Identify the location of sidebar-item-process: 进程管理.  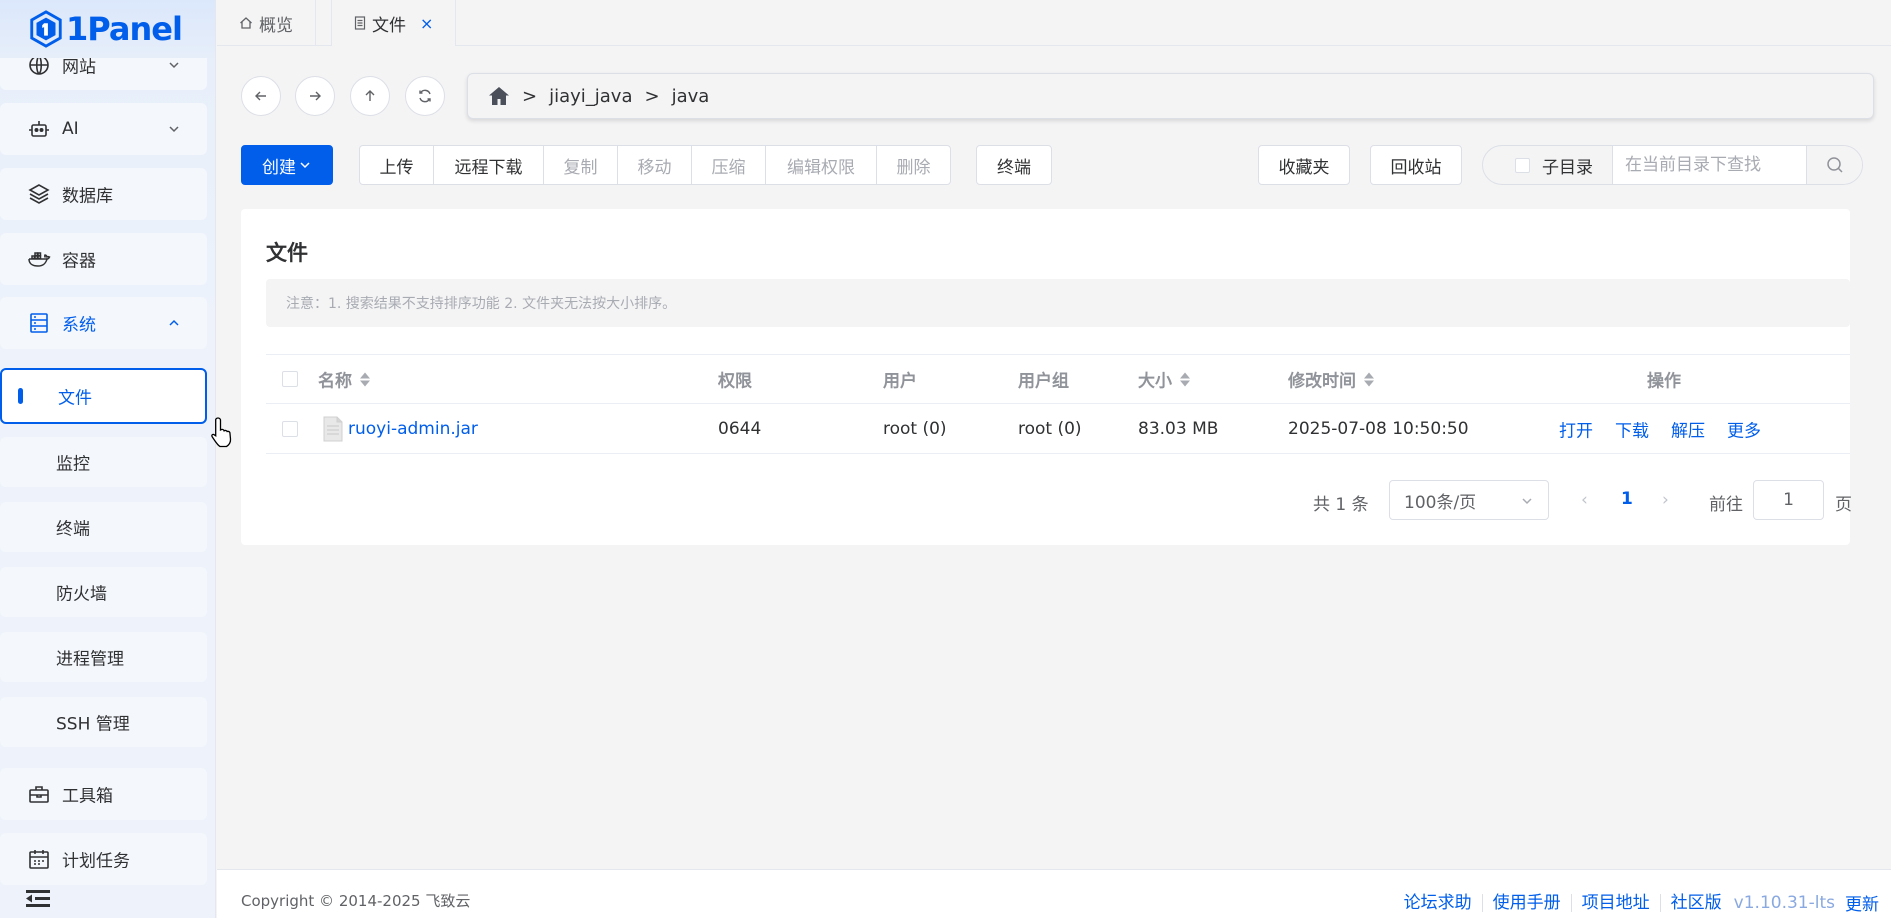
(103, 657).